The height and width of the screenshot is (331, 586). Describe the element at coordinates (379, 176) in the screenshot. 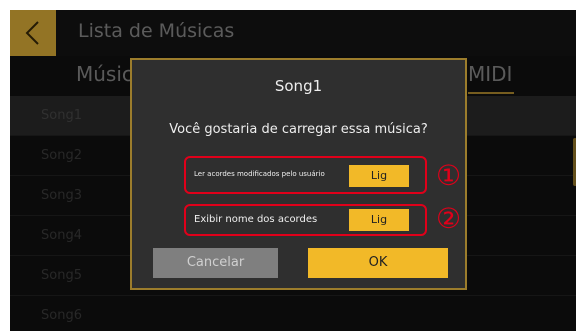

I see `user-chords-toggle-button: Lig` at that location.